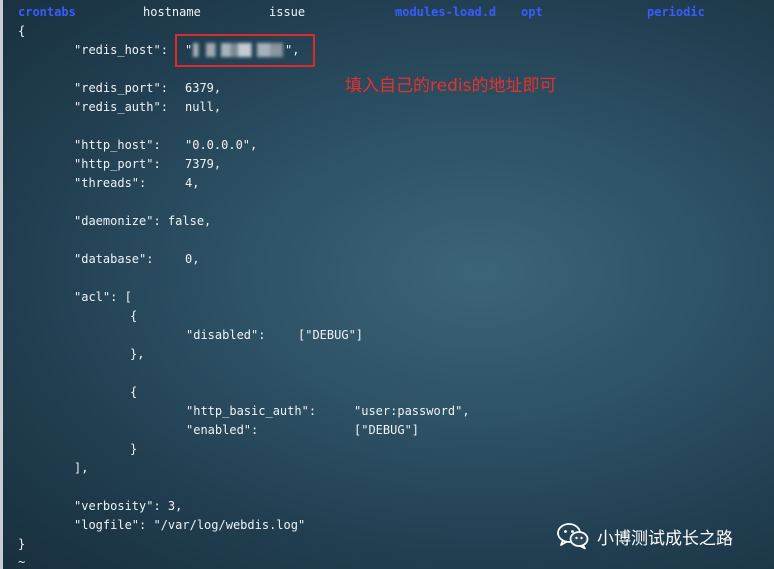 This screenshot has width=774, height=569. I want to click on database-key: "database":, so click(114, 259).